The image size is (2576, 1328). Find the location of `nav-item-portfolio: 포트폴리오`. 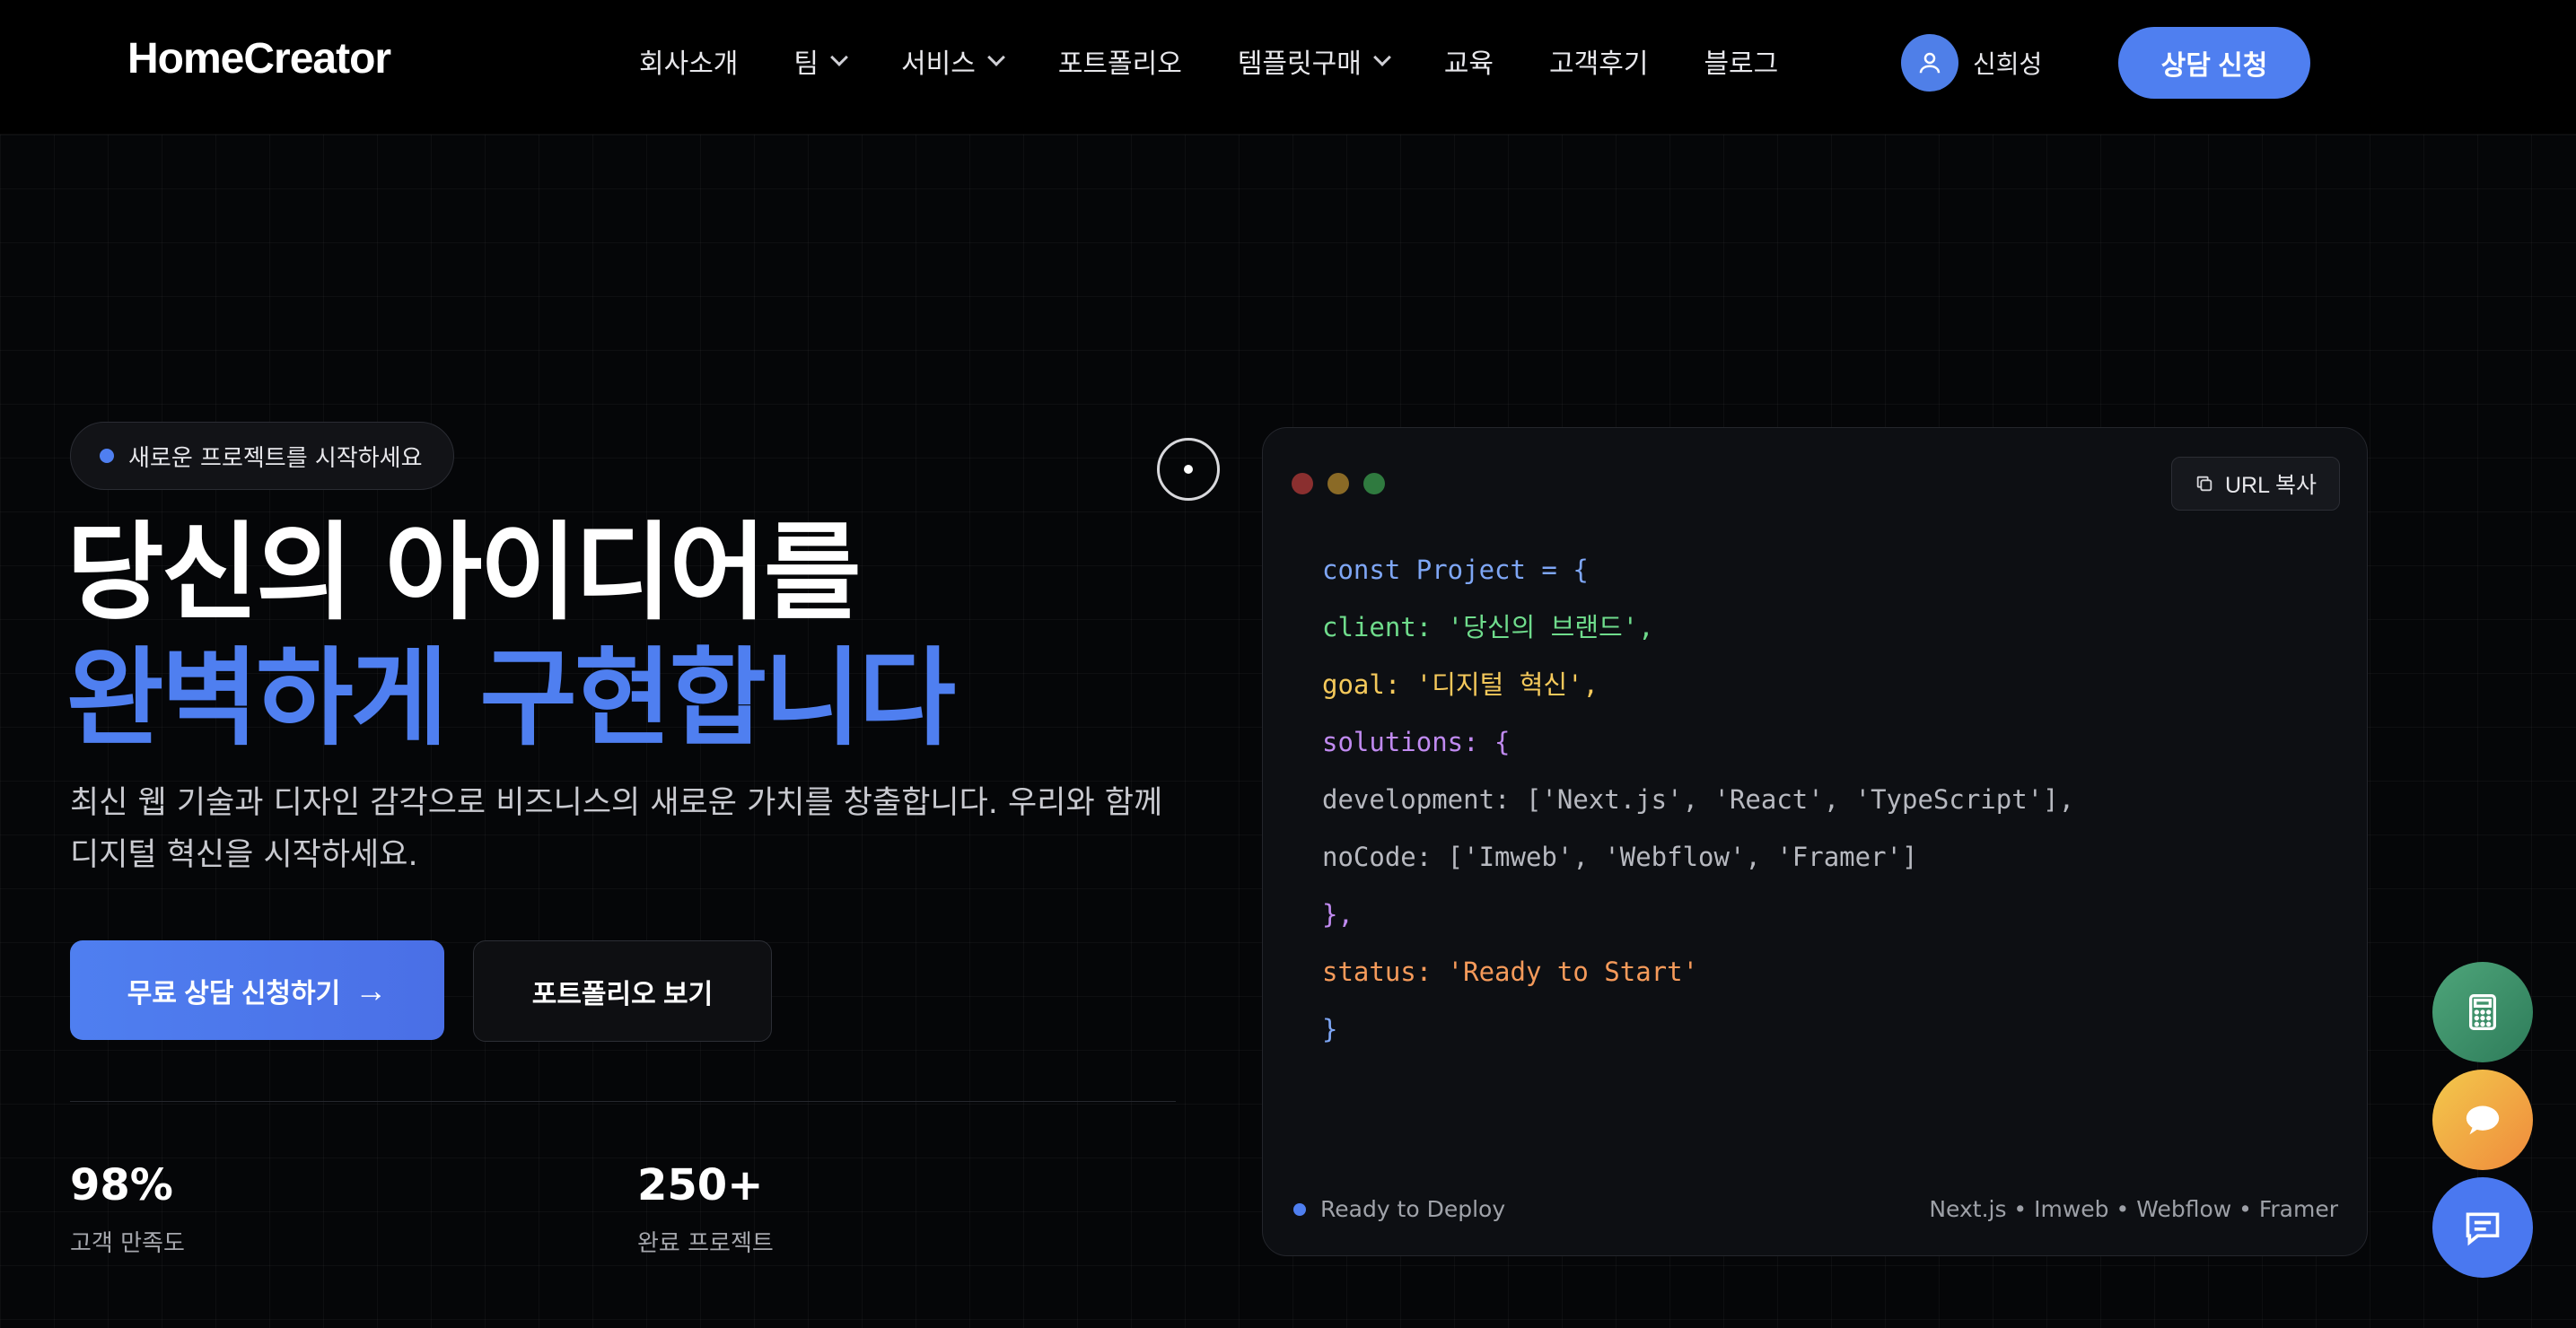

nav-item-portfolio: 포트폴리오 is located at coordinates (1120, 61).